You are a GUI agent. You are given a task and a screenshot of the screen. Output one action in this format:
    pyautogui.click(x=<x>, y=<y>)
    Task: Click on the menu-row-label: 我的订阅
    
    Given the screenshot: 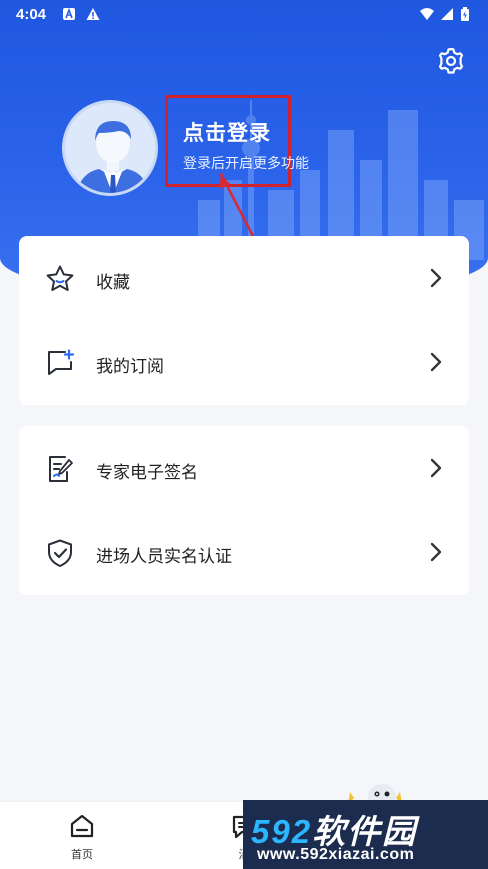 What is the action you would take?
    pyautogui.click(x=130, y=366)
    